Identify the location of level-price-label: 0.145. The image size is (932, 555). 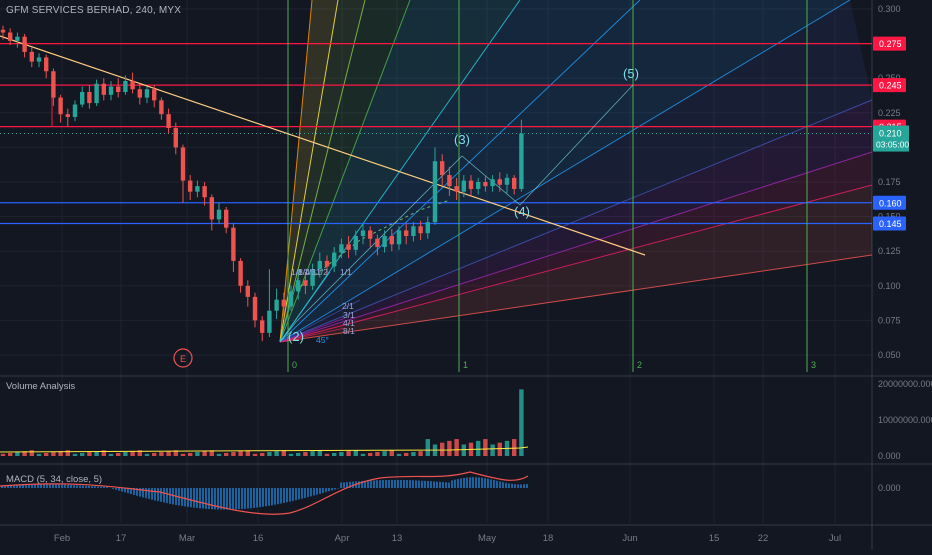
(890, 224).